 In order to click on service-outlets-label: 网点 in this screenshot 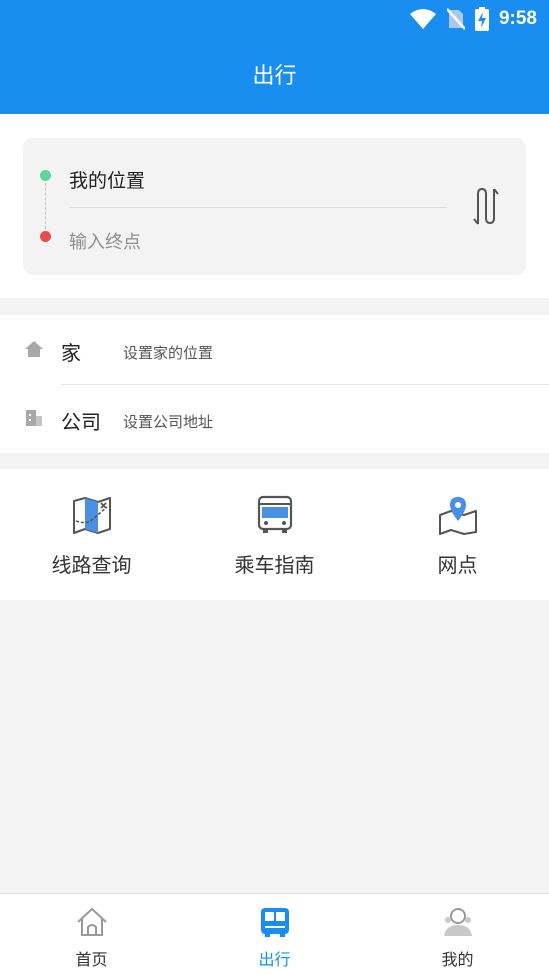, I will do `click(457, 565)`.